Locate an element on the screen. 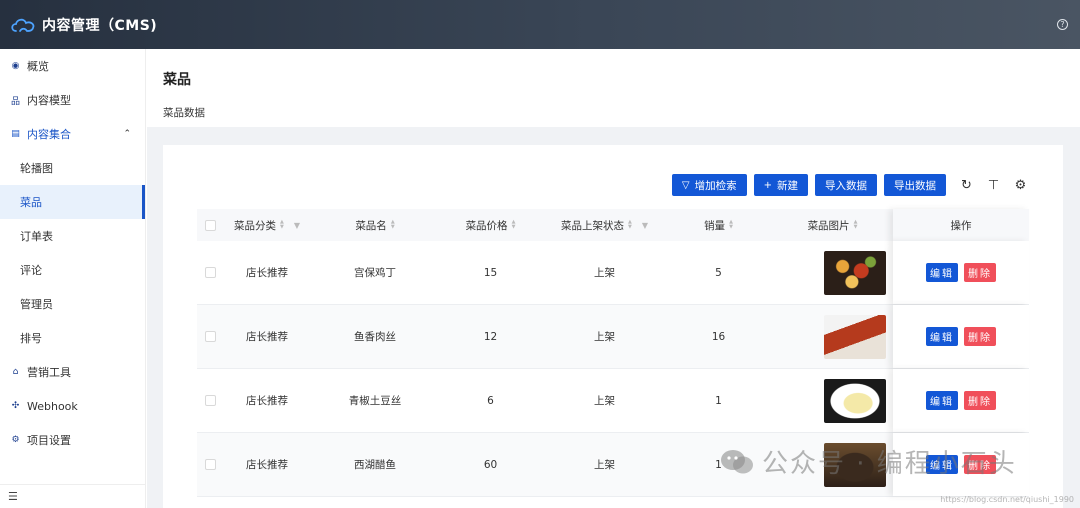  cloud-logo-icon is located at coordinates (23, 25).